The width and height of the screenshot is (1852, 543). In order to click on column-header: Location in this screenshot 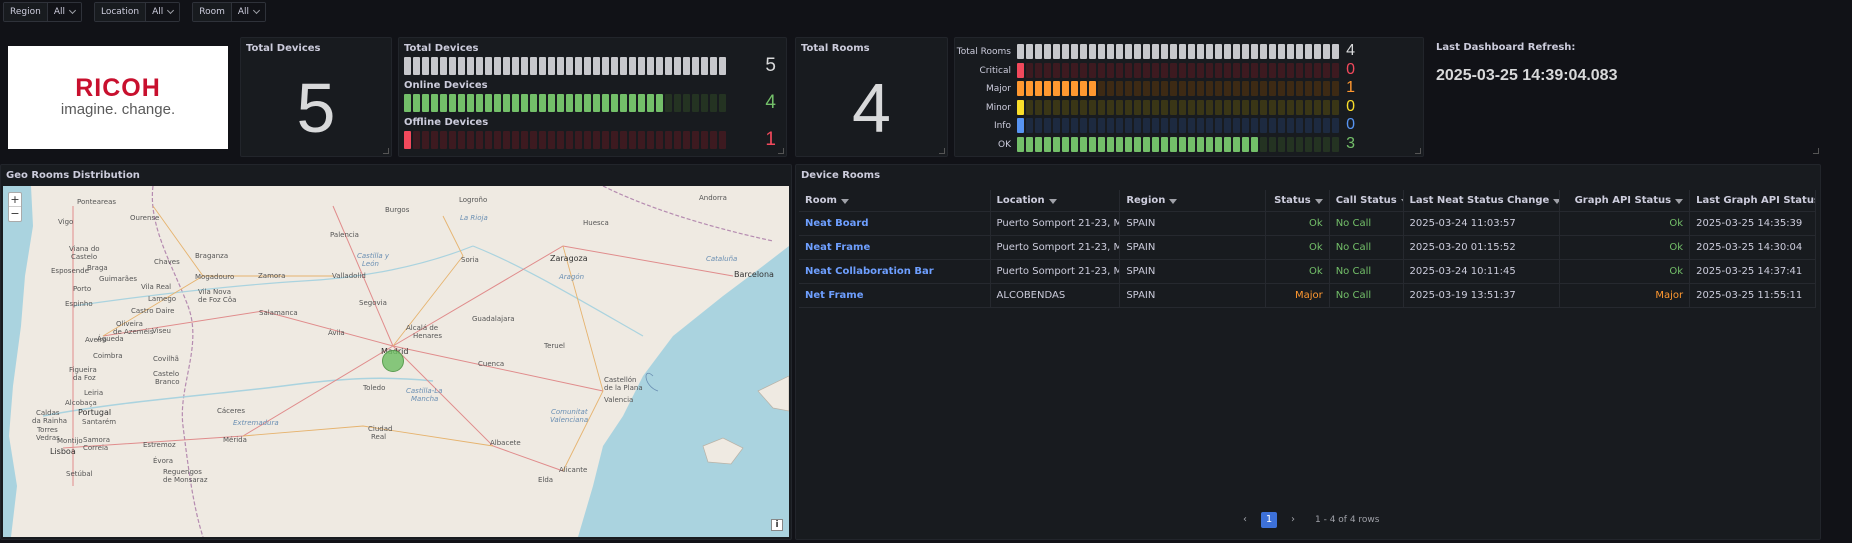, I will do `click(1056, 200)`.